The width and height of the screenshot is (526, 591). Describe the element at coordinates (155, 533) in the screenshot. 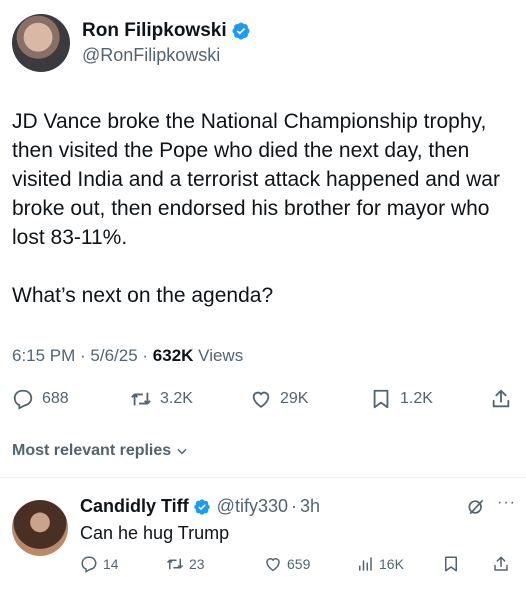

I see `reply-text: Can he hug Trump` at that location.